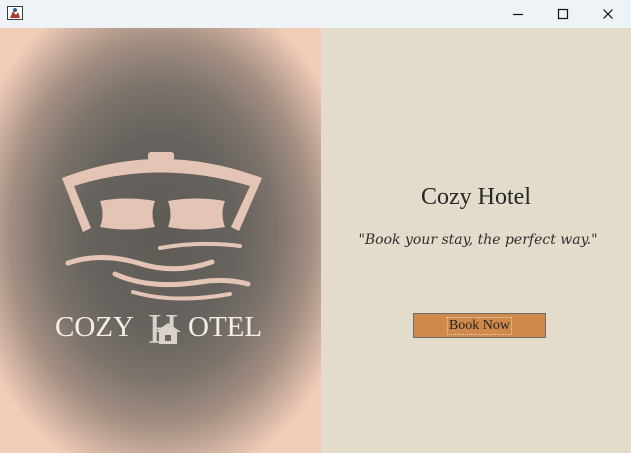 Image resolution: width=631 pixels, height=453 pixels. What do you see at coordinates (225, 327) in the screenshot?
I see `logo-text-otel: OTEL` at bounding box center [225, 327].